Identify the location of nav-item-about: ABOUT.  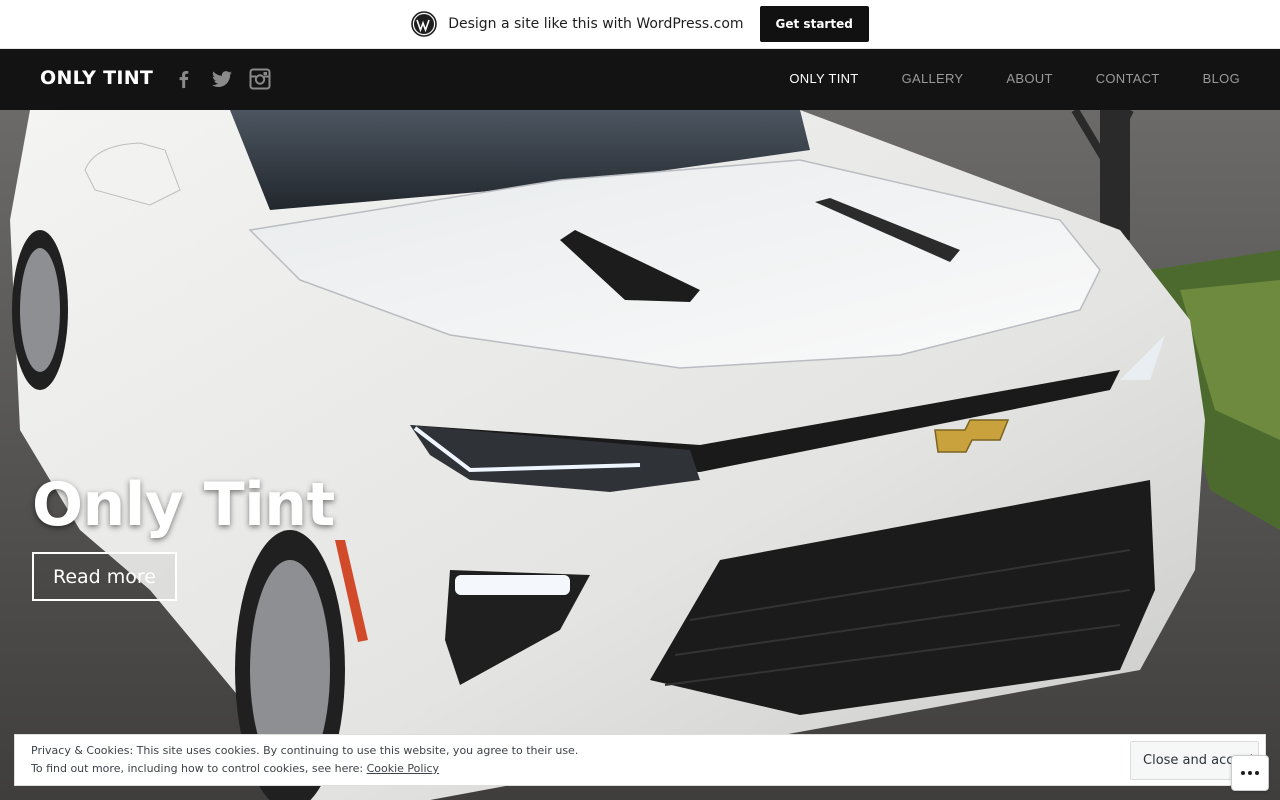
(1029, 78).